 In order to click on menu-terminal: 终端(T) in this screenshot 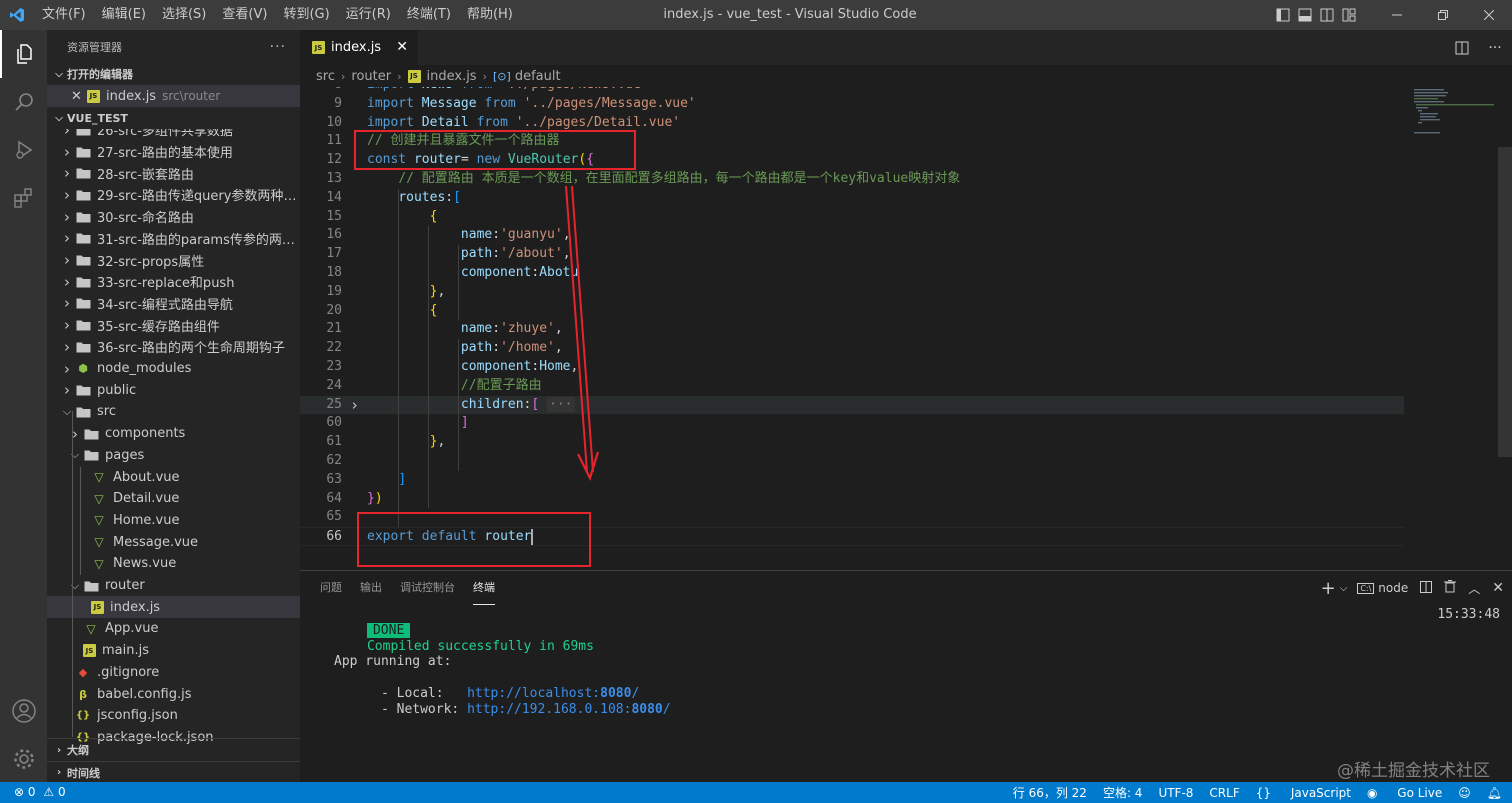, I will do `click(429, 15)`.